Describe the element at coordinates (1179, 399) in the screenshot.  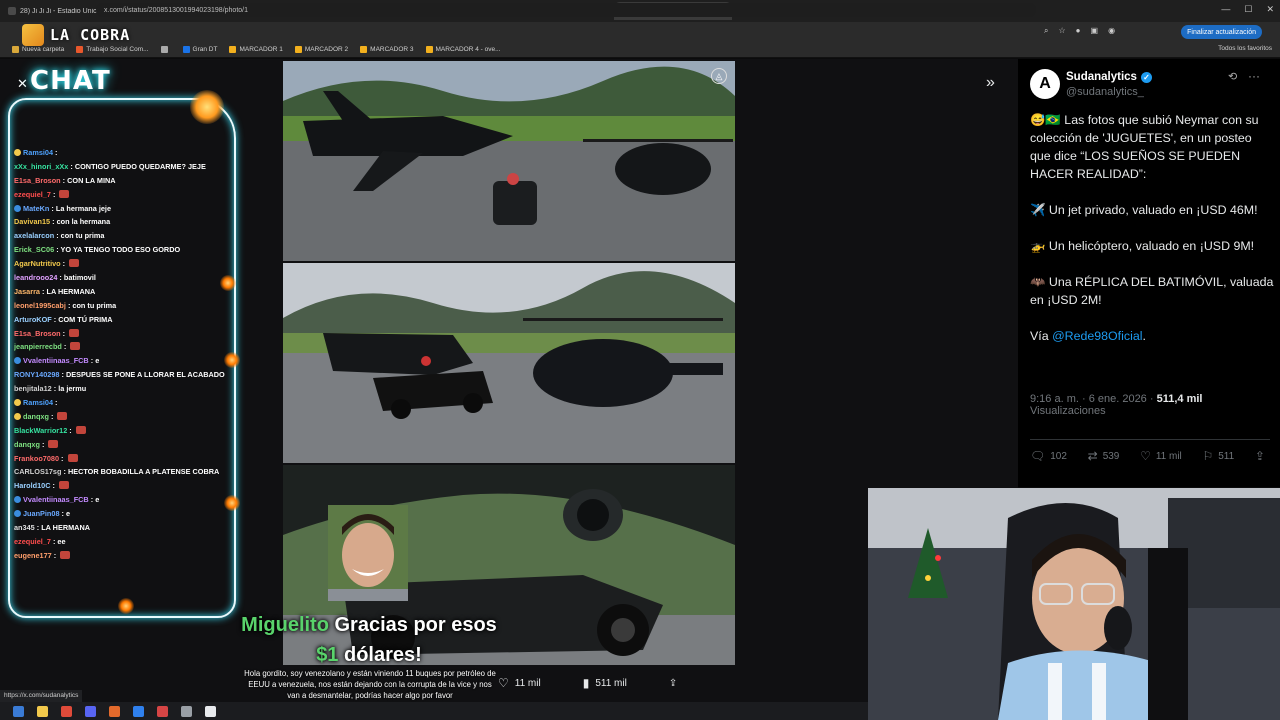
I see `view-count: 511,4 mil` at that location.